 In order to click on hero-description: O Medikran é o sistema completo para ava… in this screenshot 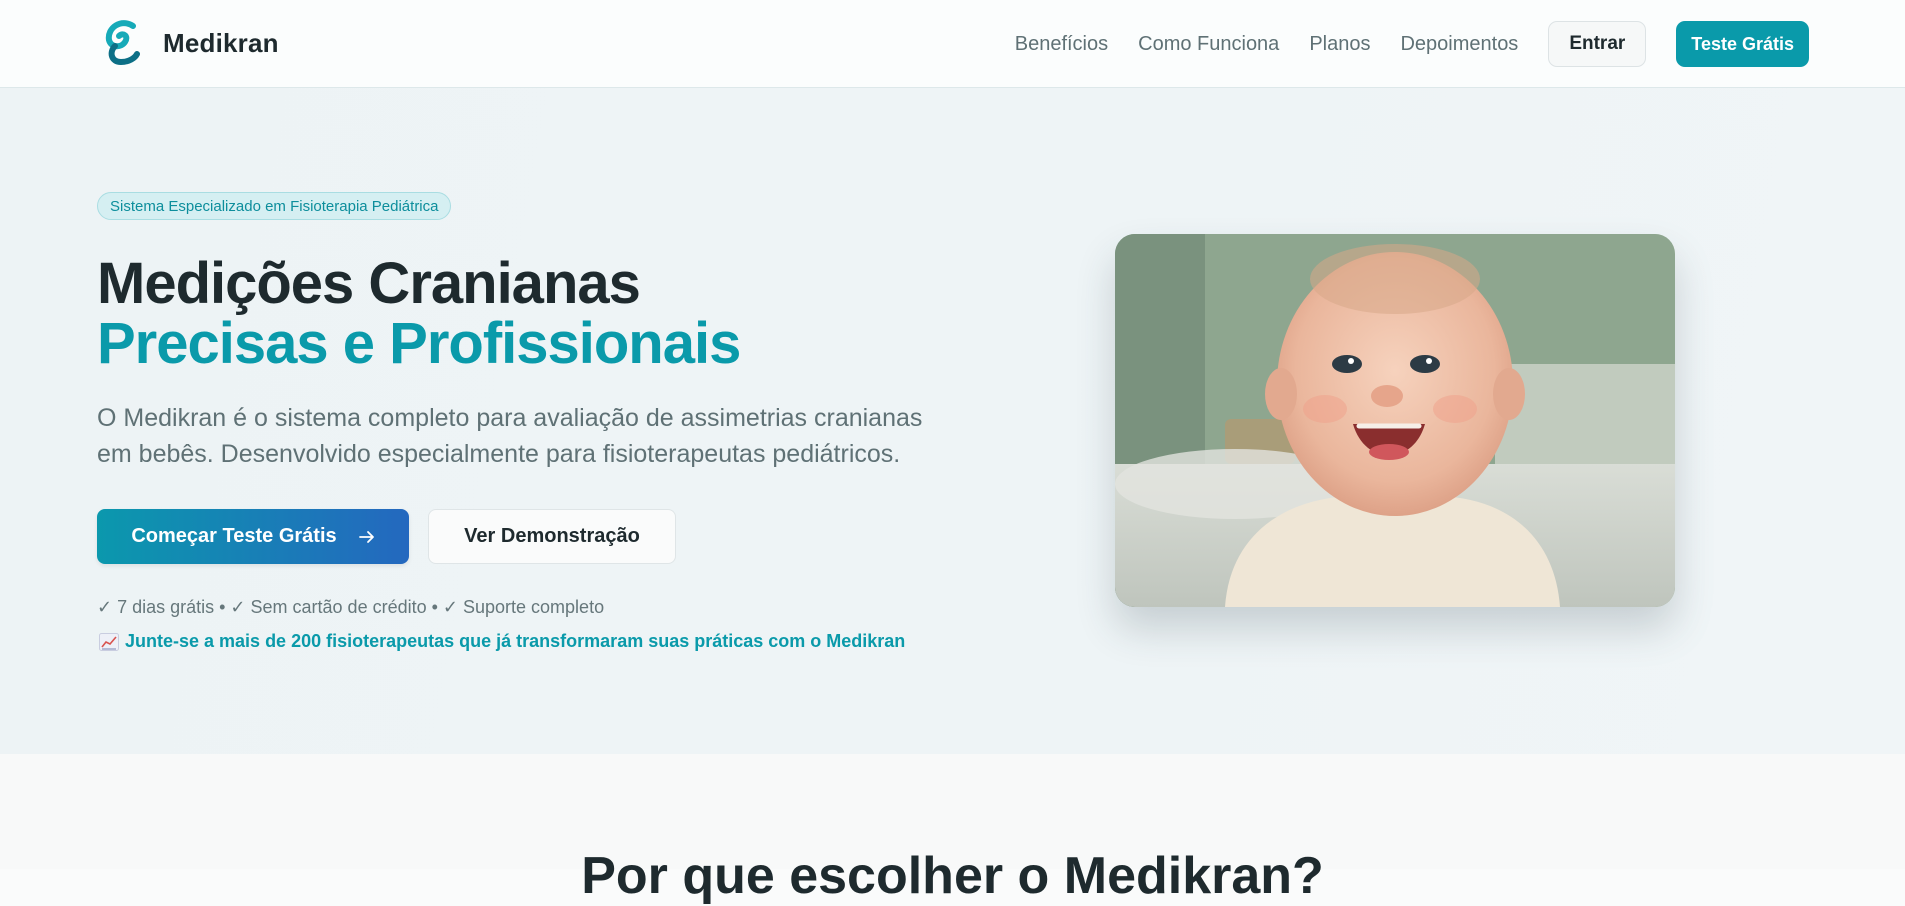, I will do `click(510, 436)`.